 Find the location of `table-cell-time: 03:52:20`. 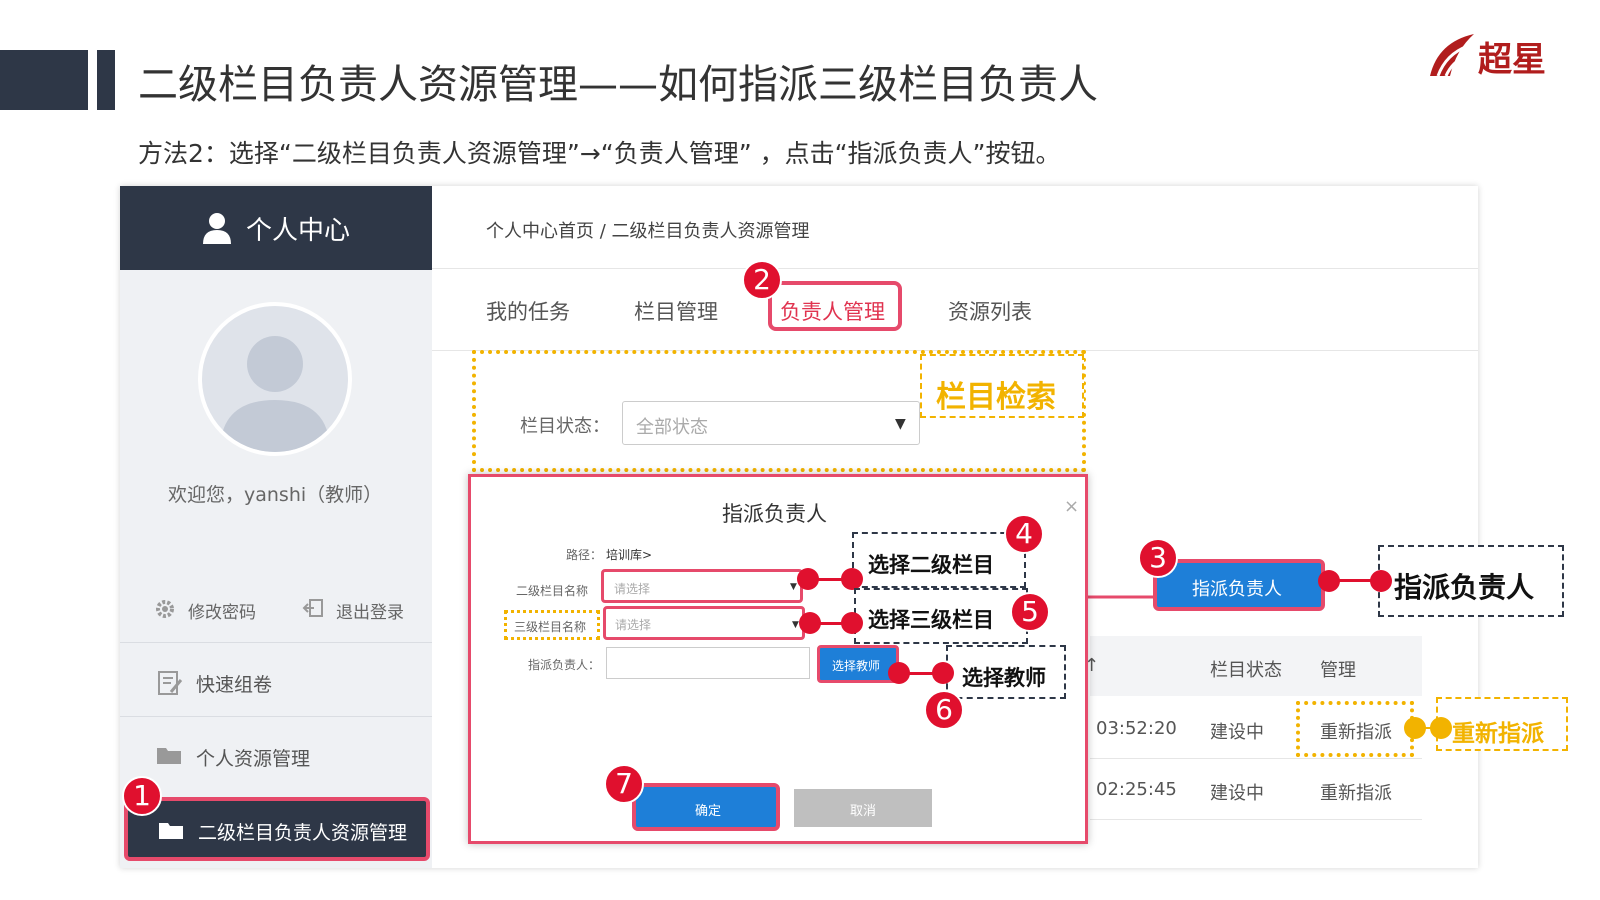

table-cell-time: 03:52:20 is located at coordinates (1136, 728).